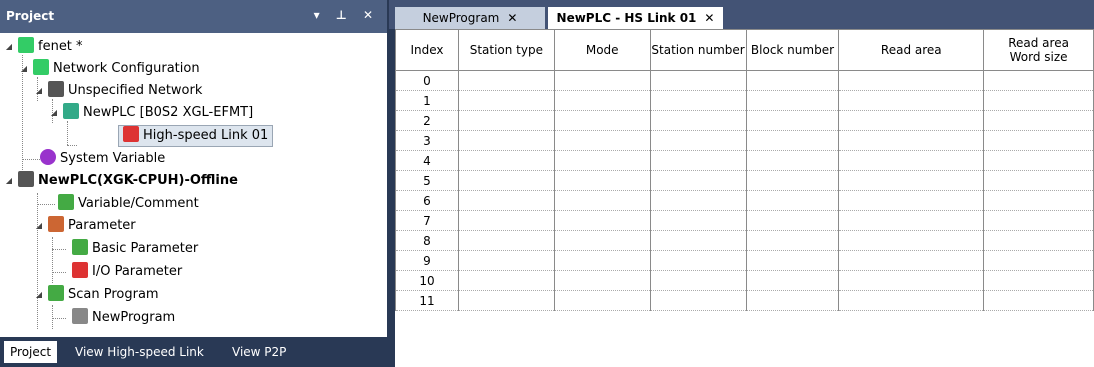 The width and height of the screenshot is (1094, 367). Describe the element at coordinates (1038, 50) in the screenshot. I see `column-header: Read area Word size` at that location.